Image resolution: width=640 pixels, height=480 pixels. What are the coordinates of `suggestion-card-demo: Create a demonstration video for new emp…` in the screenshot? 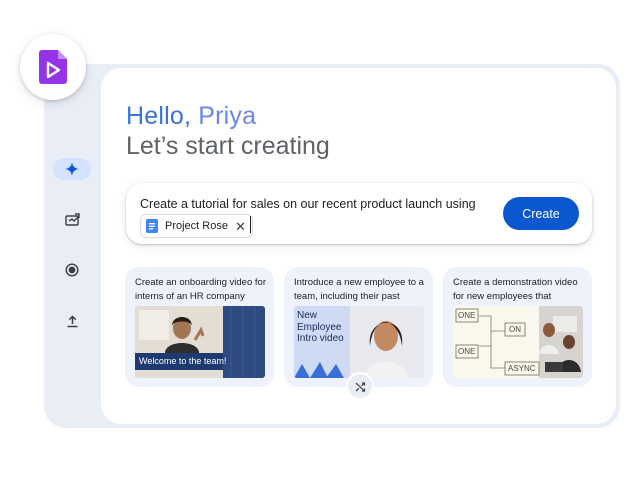 It's located at (517, 327).